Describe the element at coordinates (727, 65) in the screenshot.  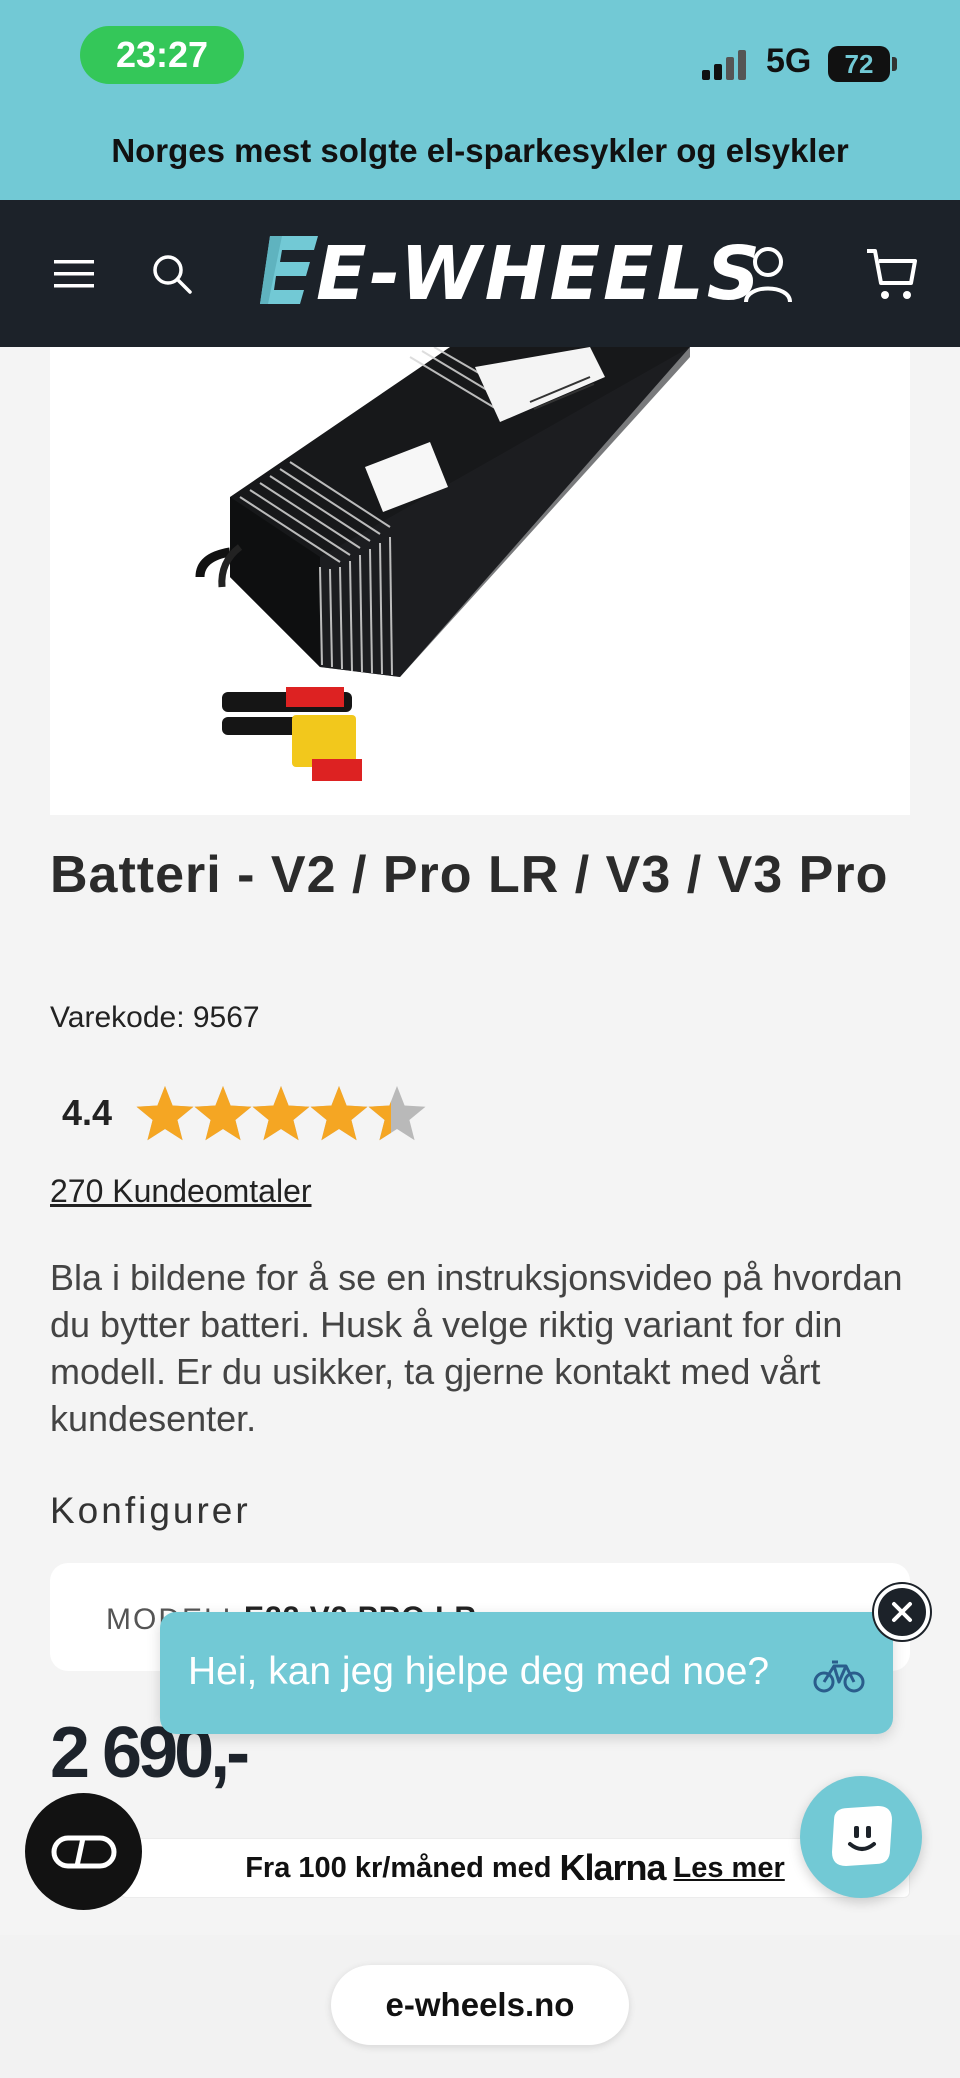
I see `signal-icon` at that location.